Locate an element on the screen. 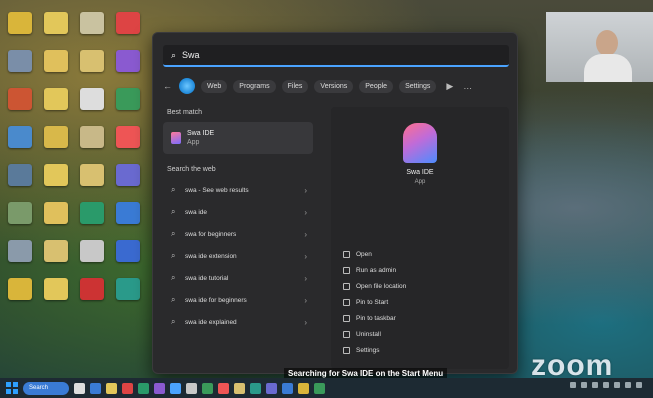 The width and height of the screenshot is (653, 398). action-pin-start: Pin to Start is located at coordinates (374, 302).